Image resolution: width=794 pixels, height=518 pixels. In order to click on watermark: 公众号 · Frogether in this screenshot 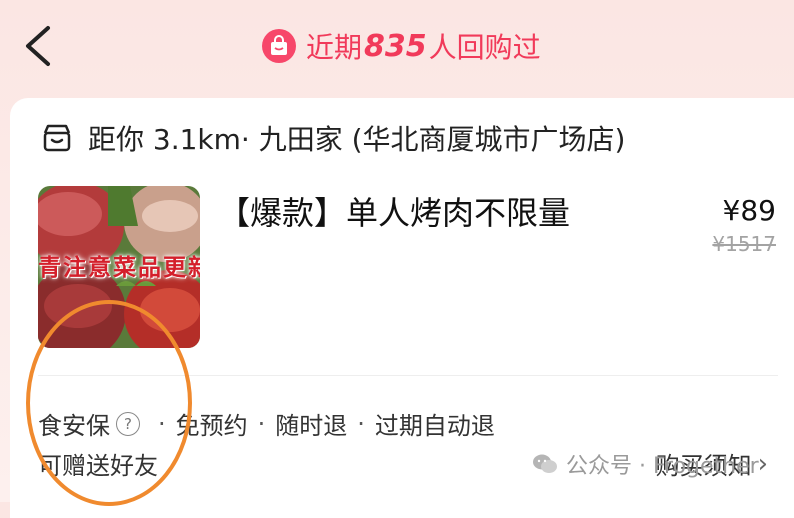, I will do `click(645, 464)`.